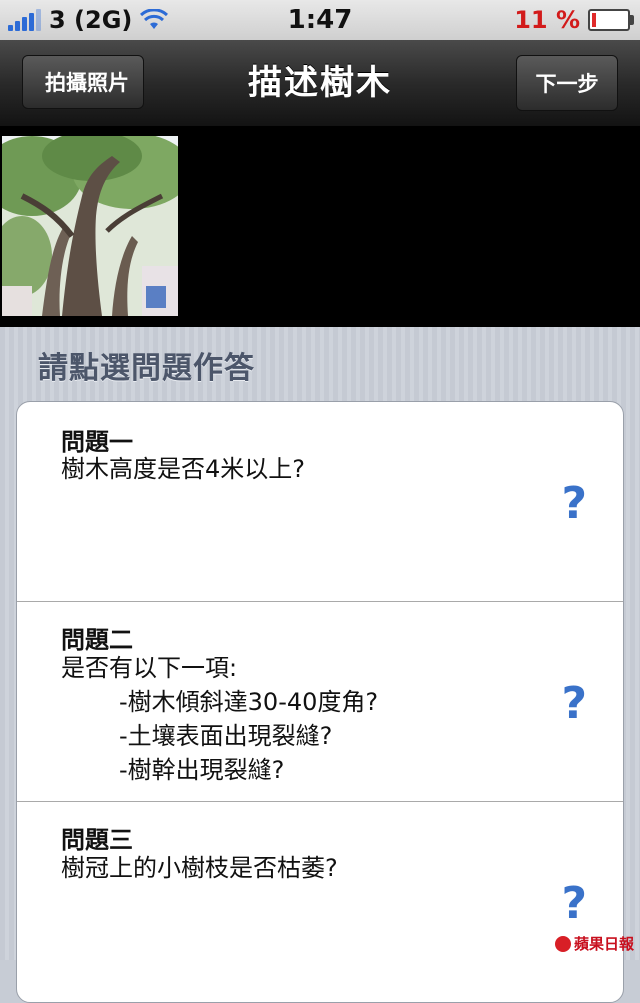 The height and width of the screenshot is (1003, 640). Describe the element at coordinates (97, 840) in the screenshot. I see `question-title: 問題三` at that location.